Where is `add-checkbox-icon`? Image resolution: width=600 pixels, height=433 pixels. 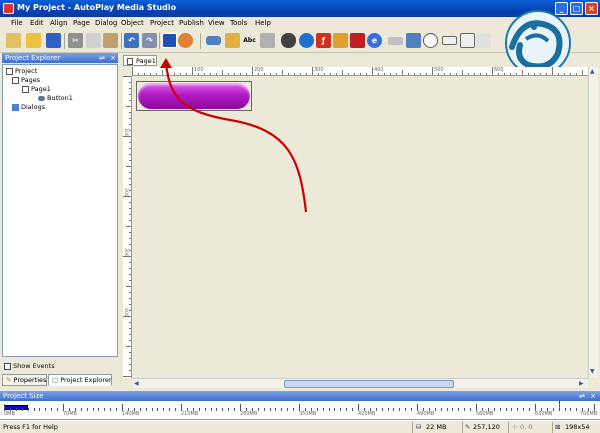
add-checkbox-icon is located at coordinates (413, 40).